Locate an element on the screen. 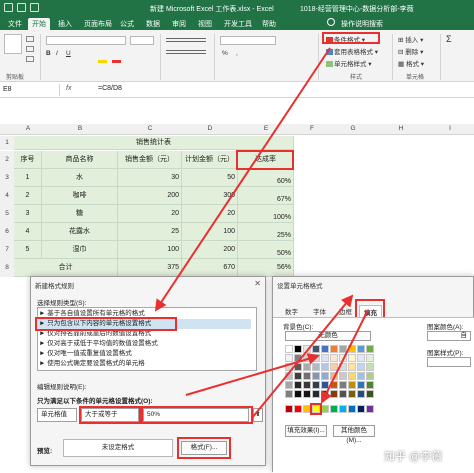  arrow-format-to-fill is located at coordinates (302, 356).